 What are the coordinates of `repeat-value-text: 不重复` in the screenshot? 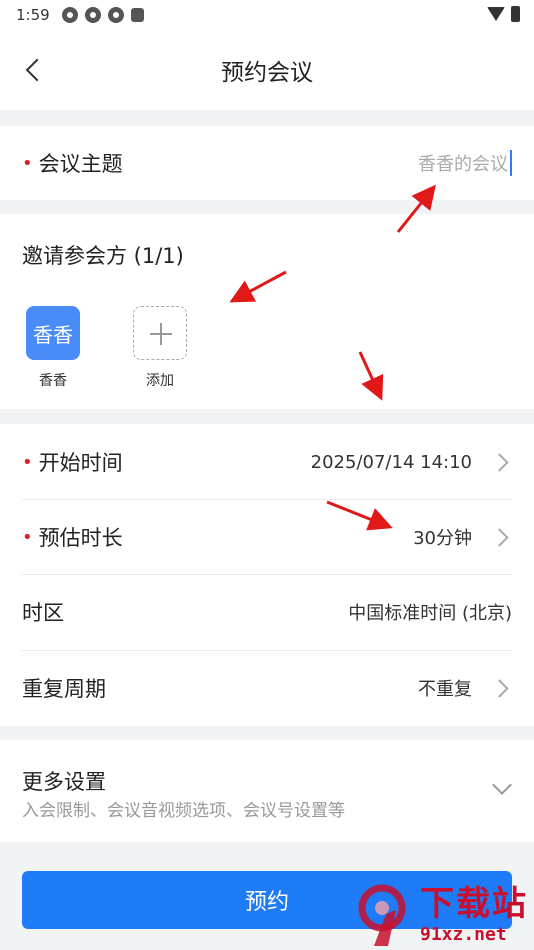 It's located at (445, 689).